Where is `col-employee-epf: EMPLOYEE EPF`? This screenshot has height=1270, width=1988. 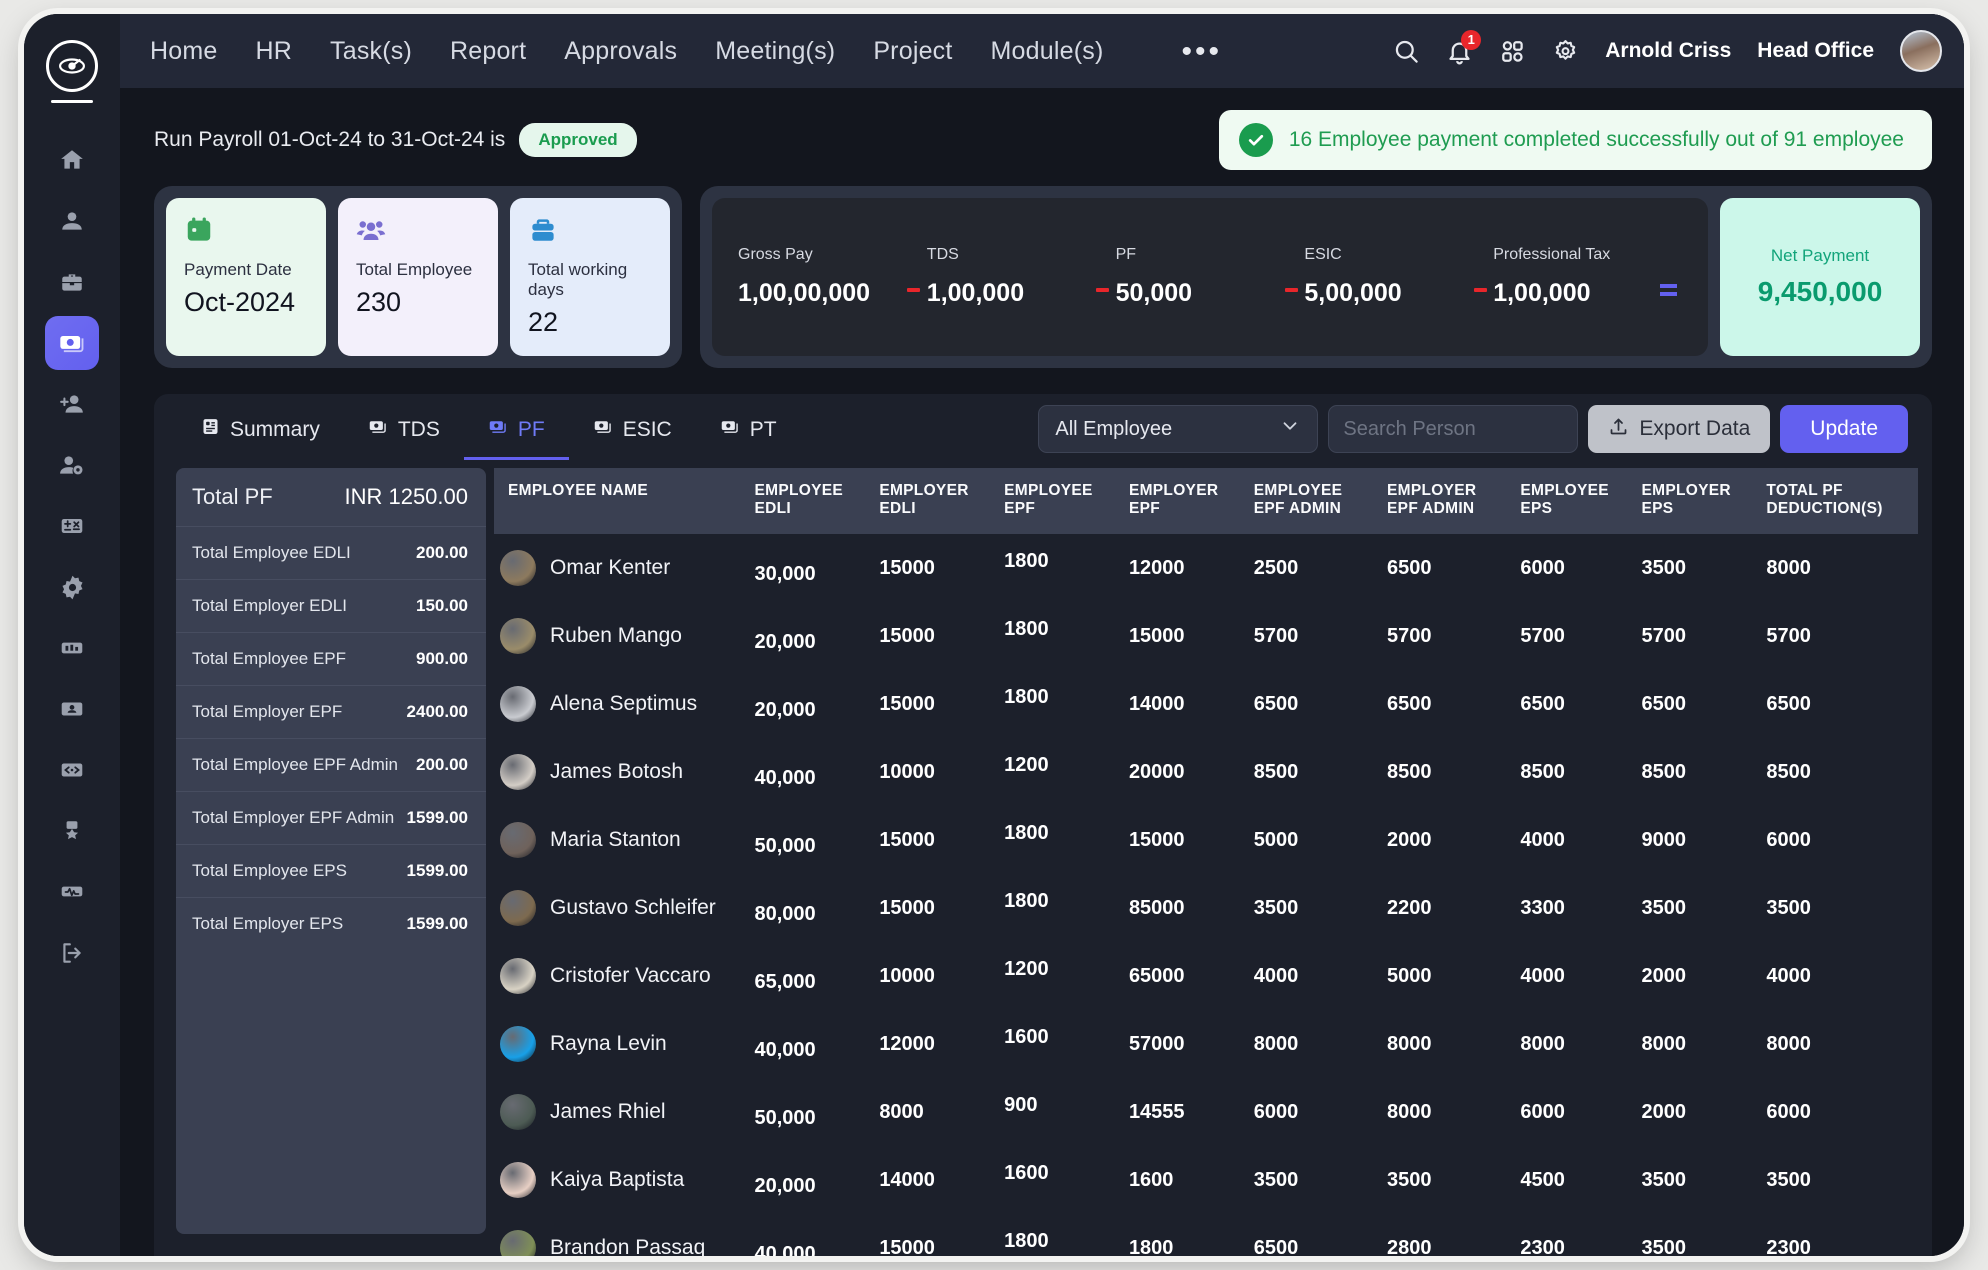
col-employee-epf: EMPLOYEE EPF is located at coordinates (1060, 501).